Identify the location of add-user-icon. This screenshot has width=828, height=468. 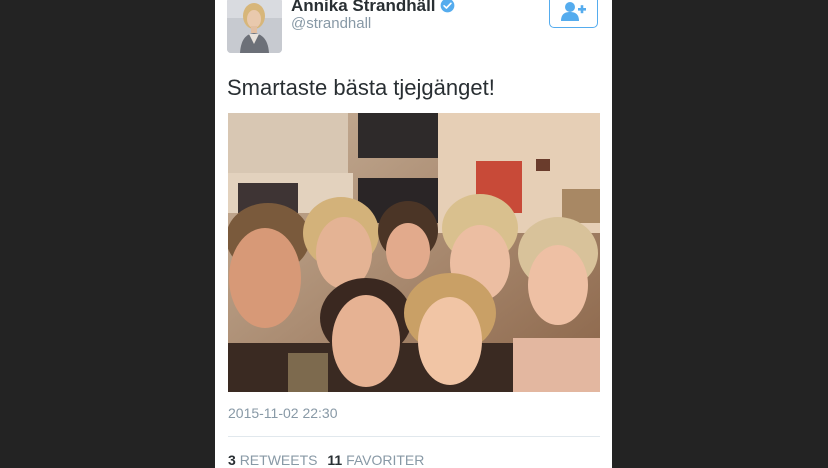
(573, 11).